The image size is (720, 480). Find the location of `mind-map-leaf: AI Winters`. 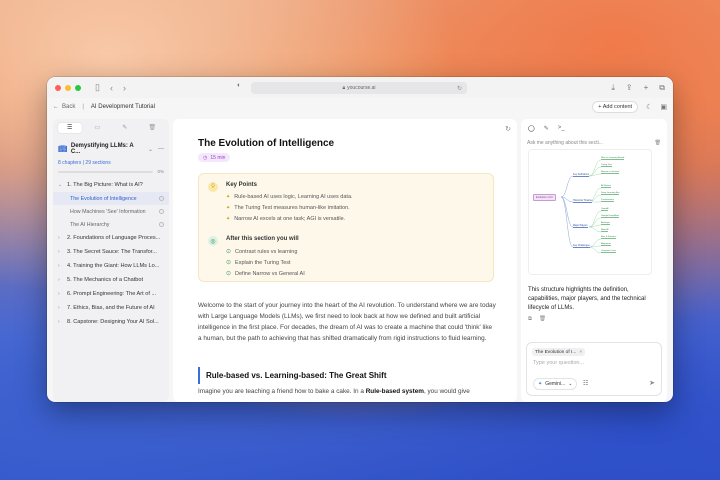

mind-map-leaf: AI Winters is located at coordinates (606, 186).